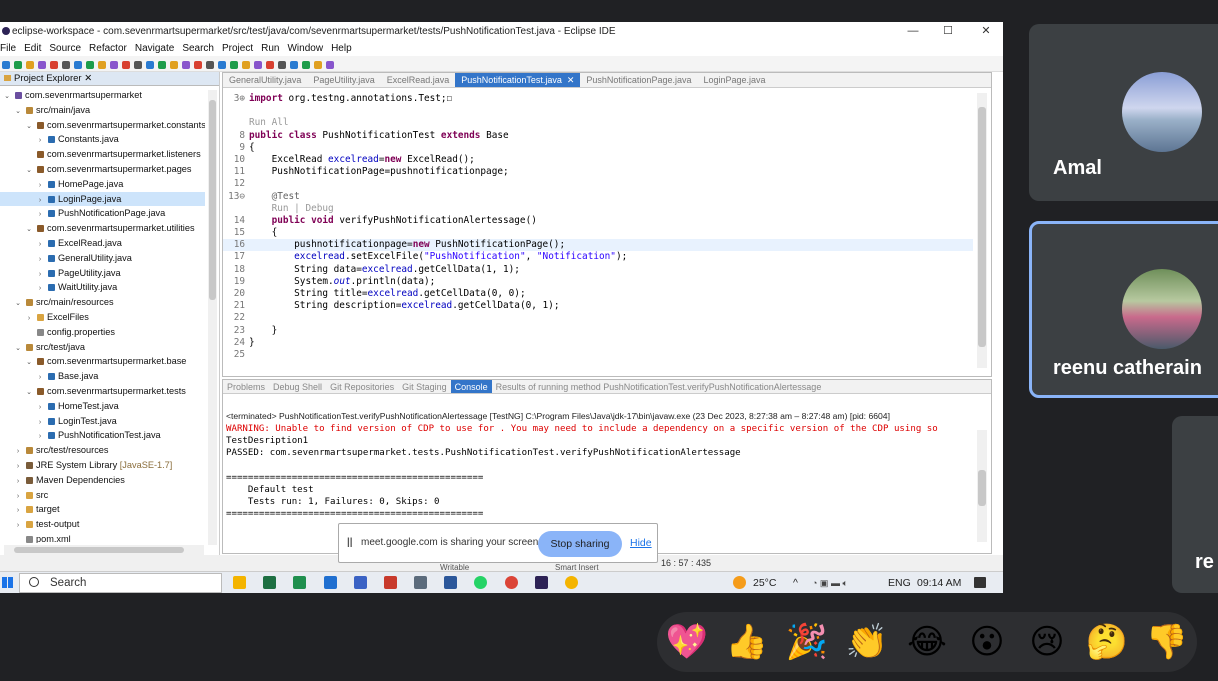 This screenshot has width=1218, height=681. Describe the element at coordinates (418, 80) in the screenshot. I see `editor-tab: ExcelRead.java` at that location.